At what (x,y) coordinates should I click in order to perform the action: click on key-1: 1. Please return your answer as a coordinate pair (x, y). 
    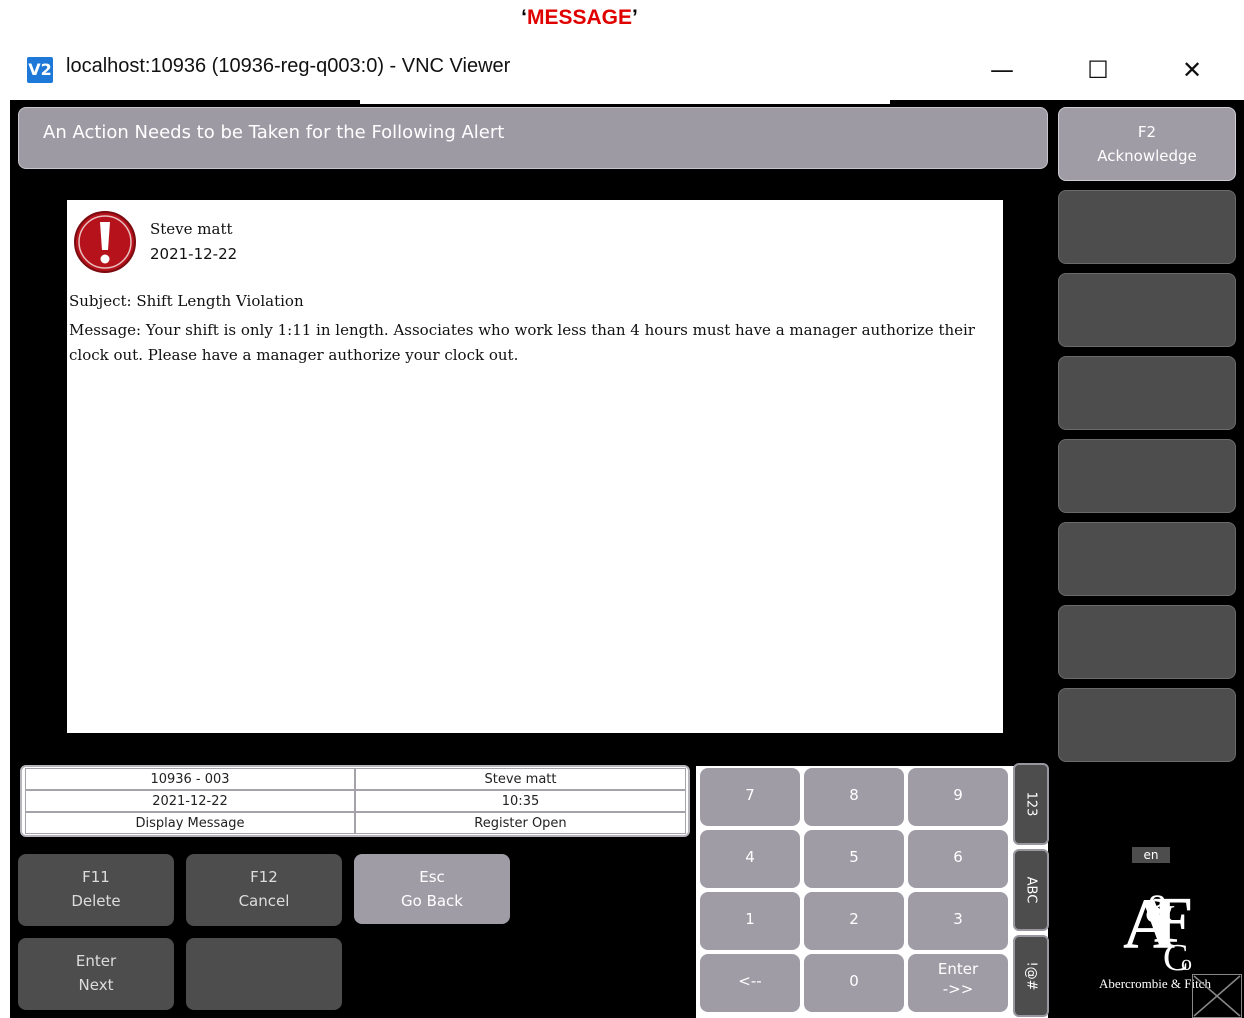
    Looking at the image, I should click on (750, 921).